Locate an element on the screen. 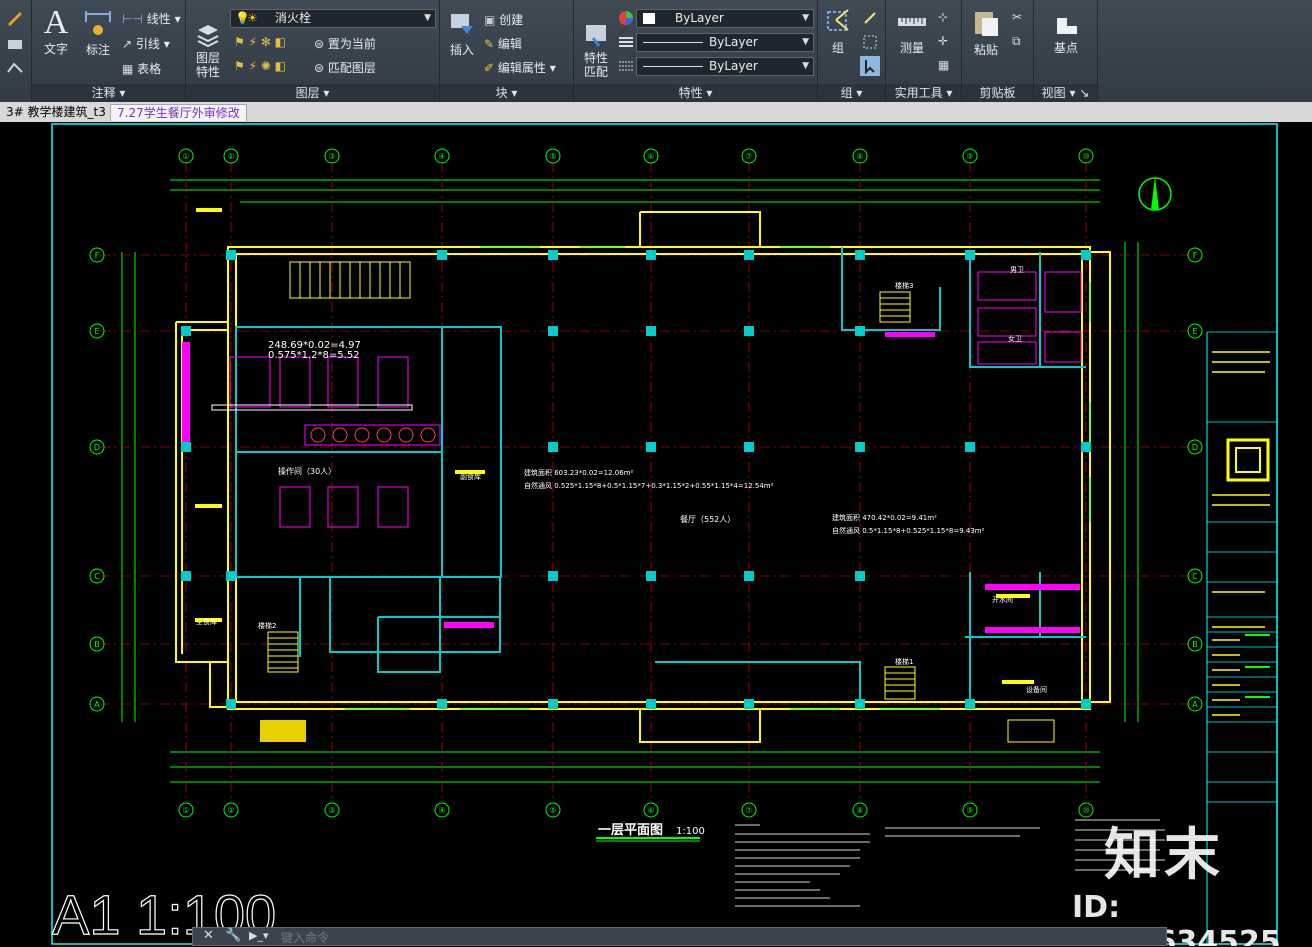  close-icon: ✕ is located at coordinates (208, 935).